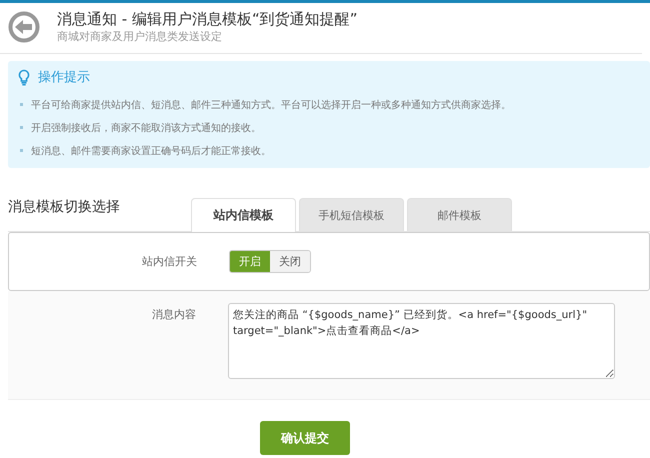  Describe the element at coordinates (169, 261) in the screenshot. I see `field-label: 站内信开关` at that location.